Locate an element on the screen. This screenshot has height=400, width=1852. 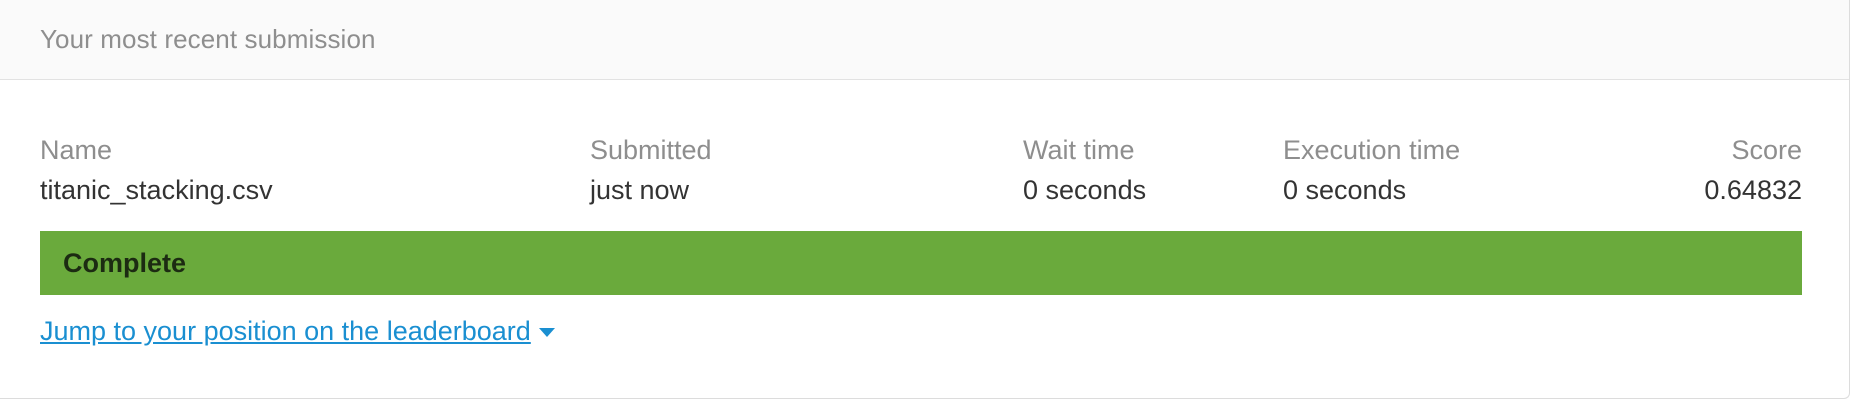
execution-time-column: Execution time 0 seconds is located at coordinates (1371, 170).